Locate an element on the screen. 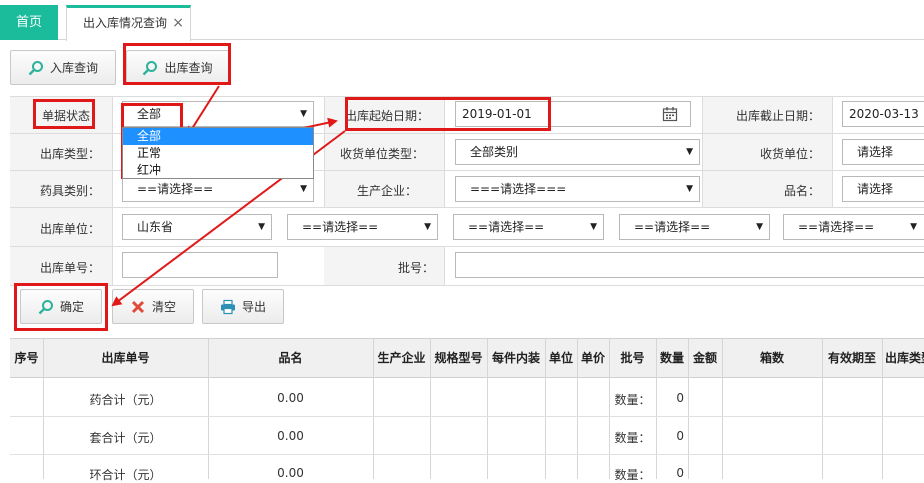 This screenshot has width=924, height=483. annotation-arrows is located at coordinates (228, 196).